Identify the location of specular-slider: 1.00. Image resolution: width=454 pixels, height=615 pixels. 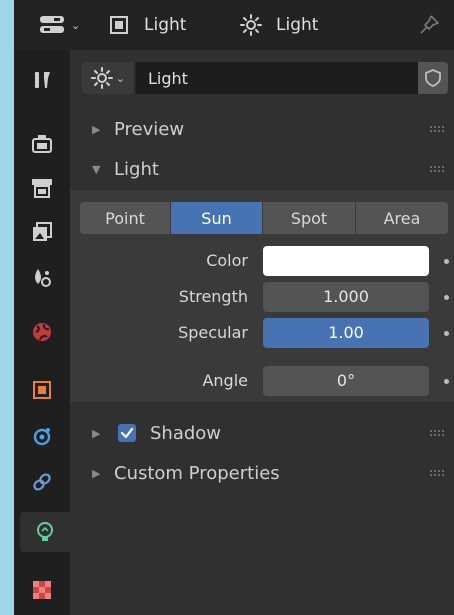
(346, 333).